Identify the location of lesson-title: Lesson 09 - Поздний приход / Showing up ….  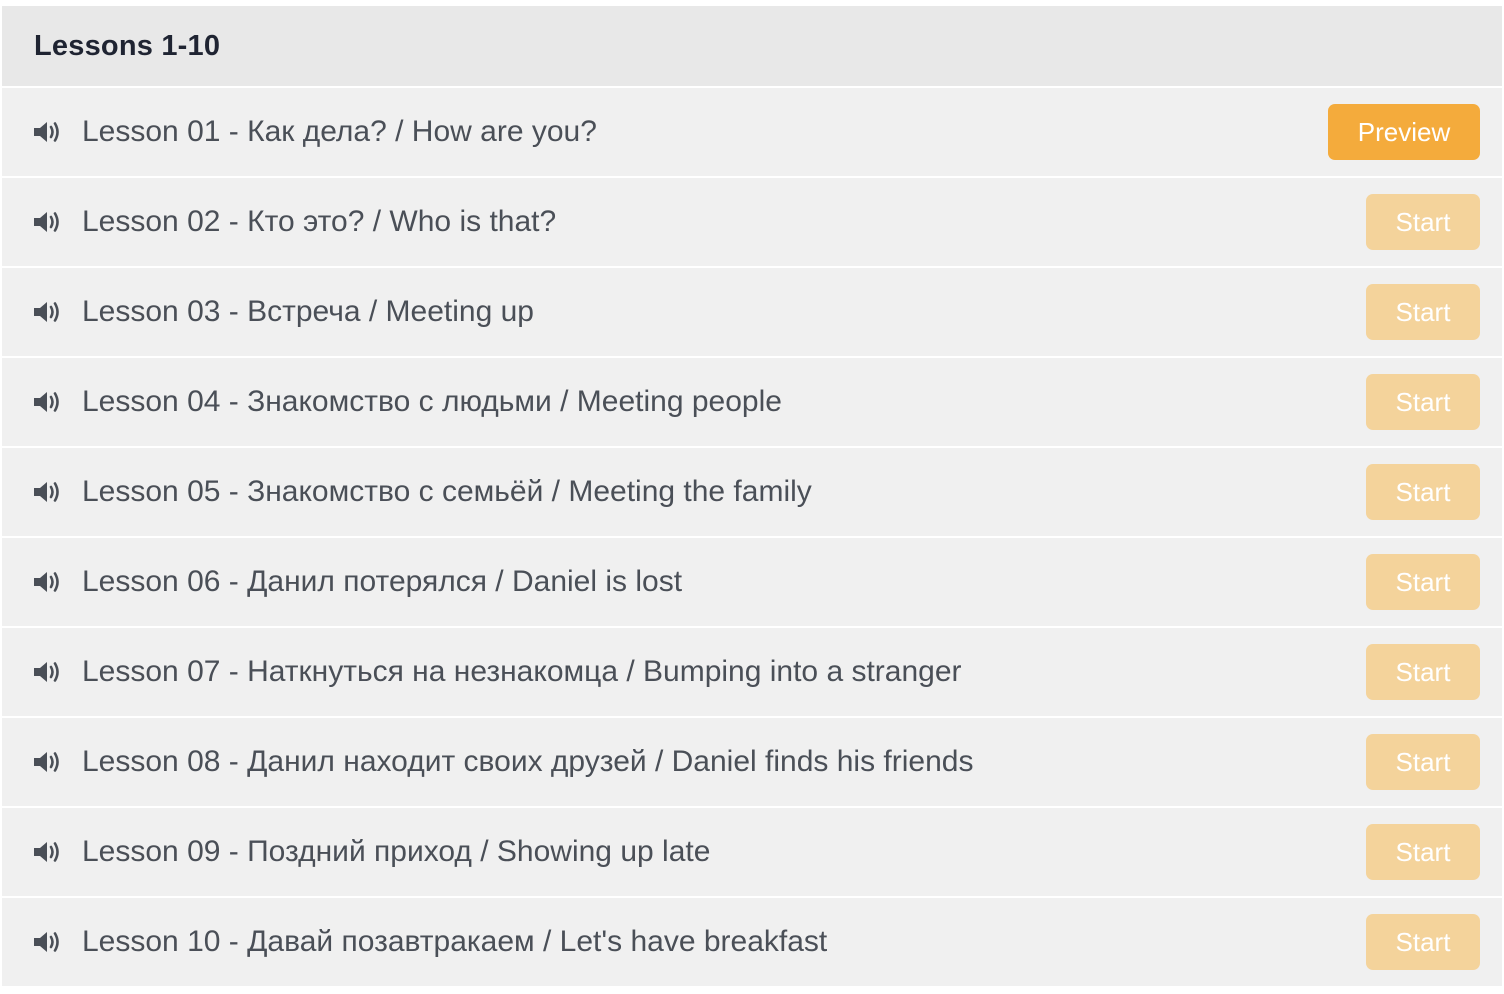
(724, 852).